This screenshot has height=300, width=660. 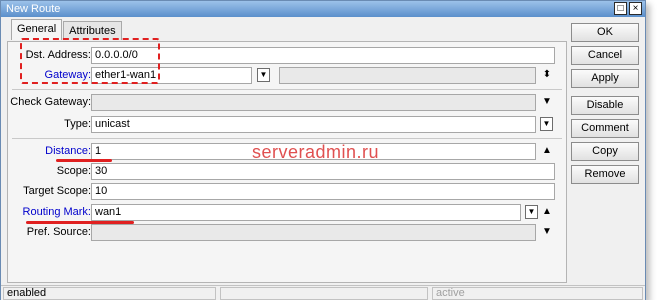 What do you see at coordinates (605, 78) in the screenshot?
I see `apply-button: Apply` at bounding box center [605, 78].